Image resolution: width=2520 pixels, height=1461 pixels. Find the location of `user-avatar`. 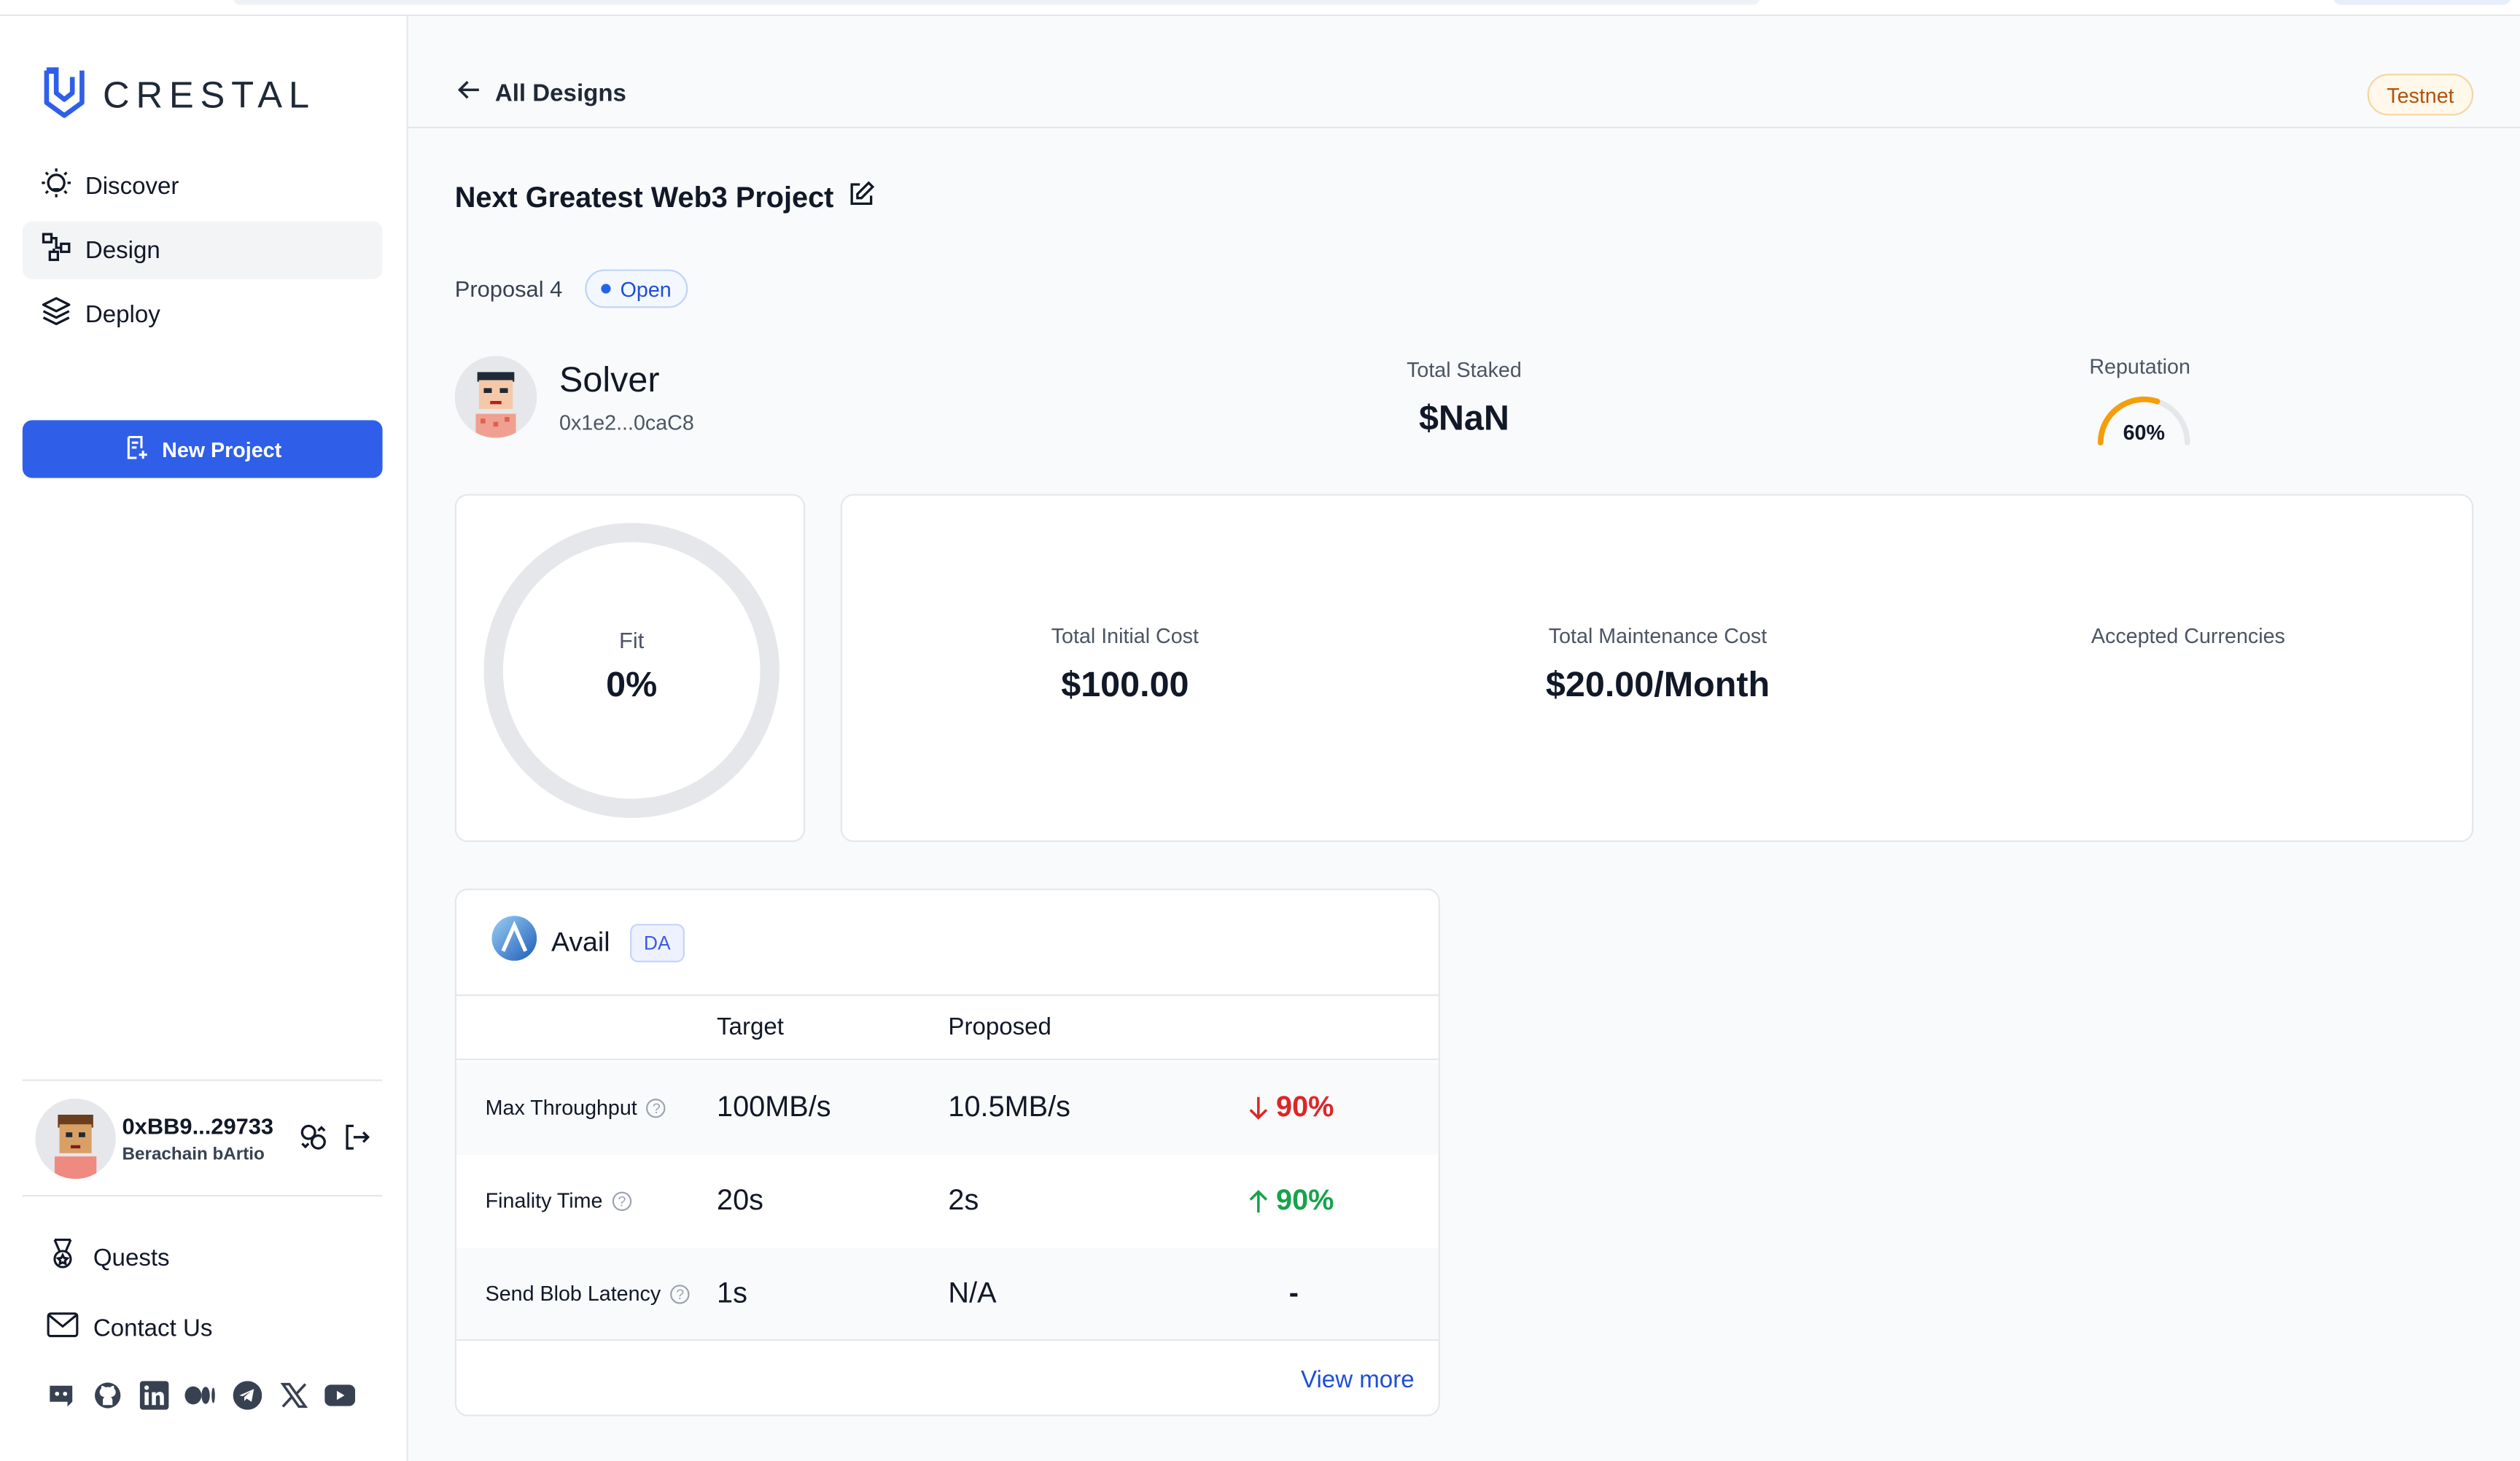

user-avatar is located at coordinates (75, 1139).